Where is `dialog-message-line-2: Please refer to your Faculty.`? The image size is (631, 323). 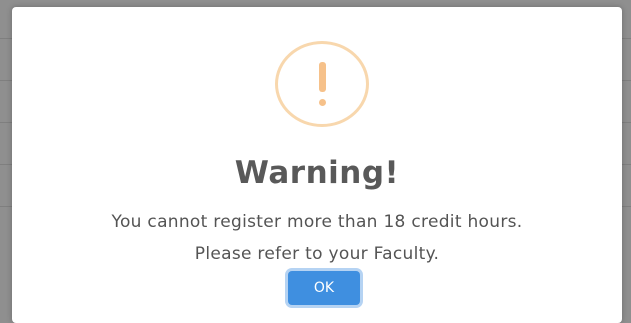 dialog-message-line-2: Please refer to your Faculty. is located at coordinates (317, 254).